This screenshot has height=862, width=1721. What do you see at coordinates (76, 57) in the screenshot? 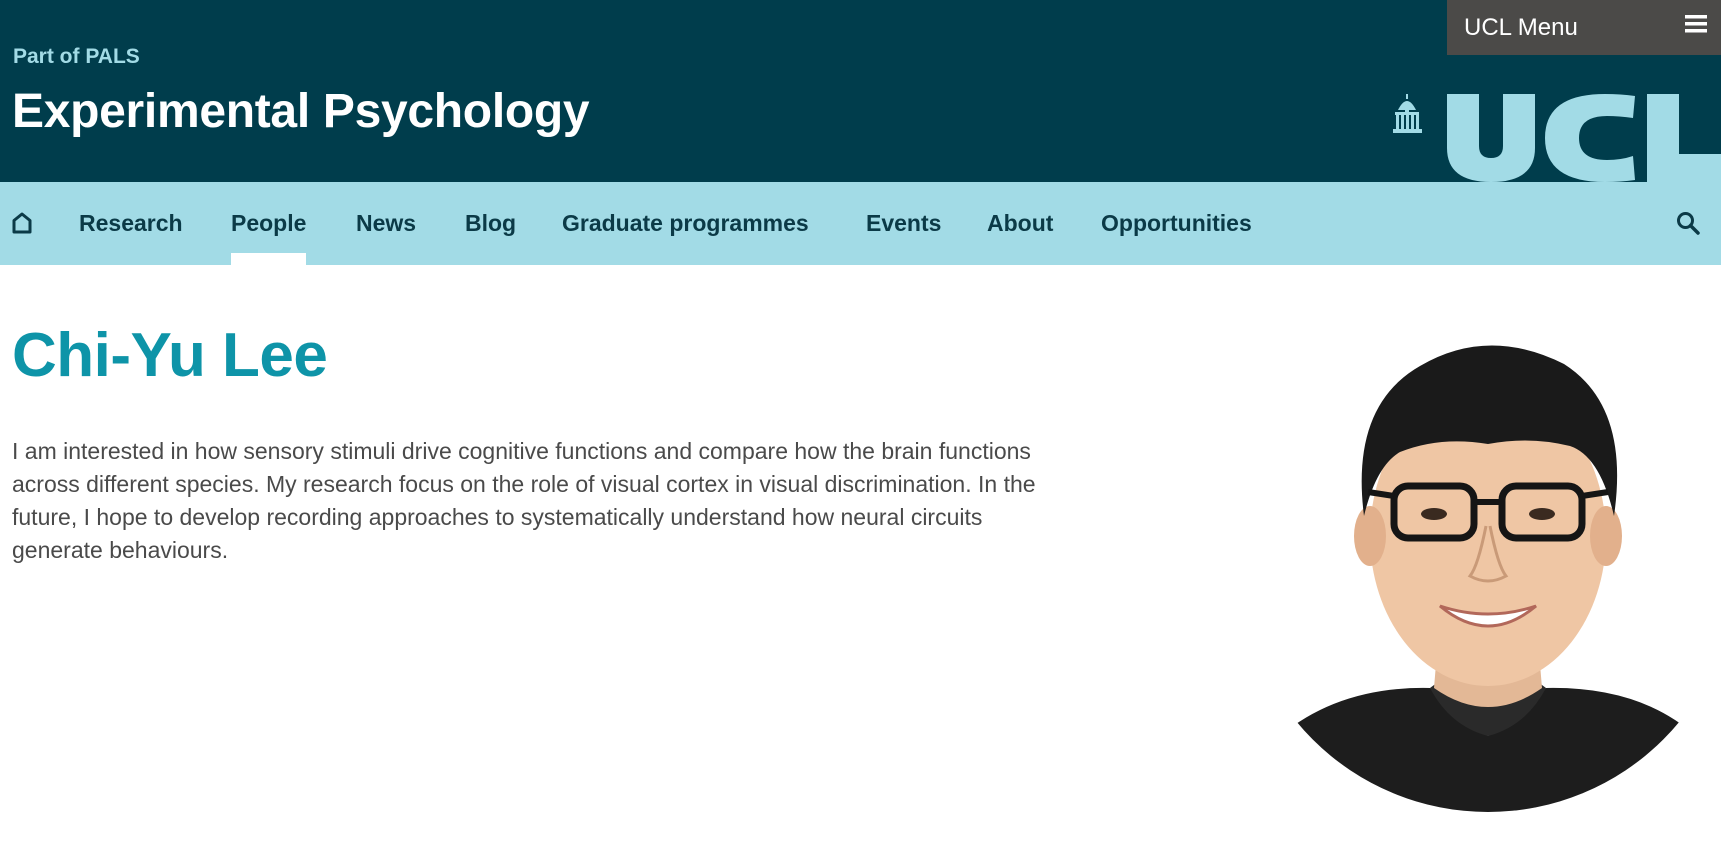
I see `part-of-pals-link: Part of PALS` at bounding box center [76, 57].